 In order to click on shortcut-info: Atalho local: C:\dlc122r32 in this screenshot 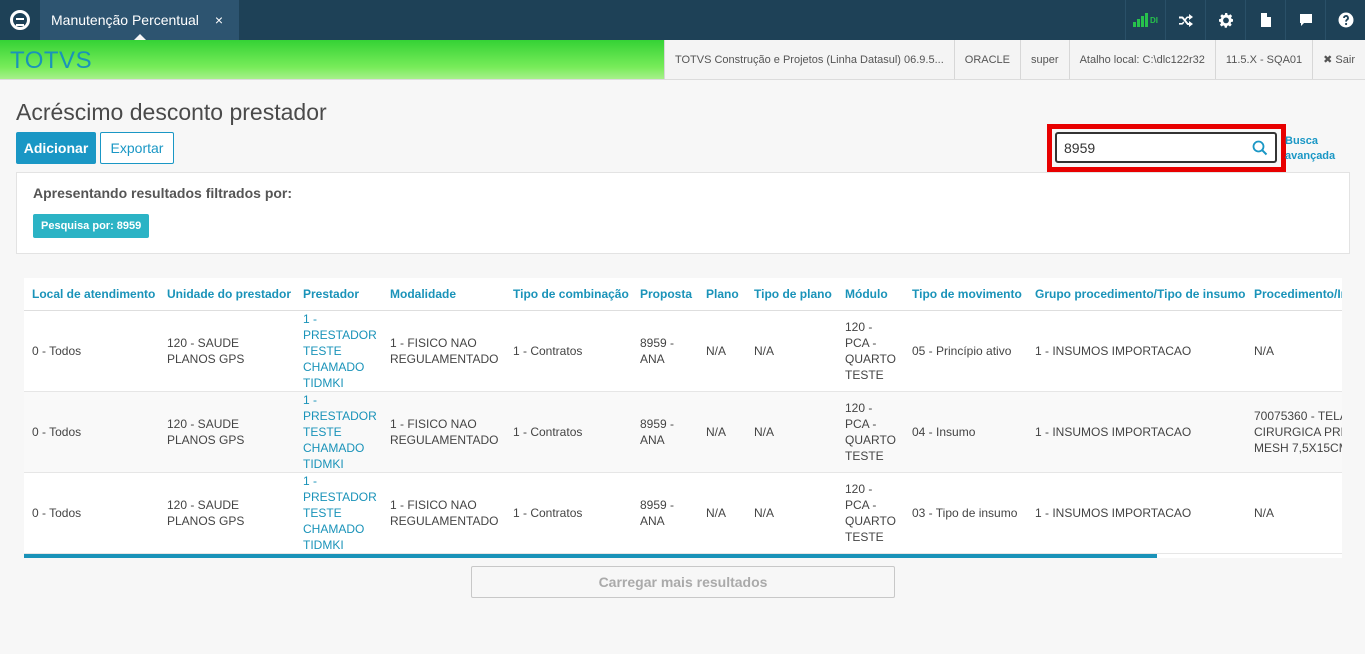, I will do `click(1141, 59)`.